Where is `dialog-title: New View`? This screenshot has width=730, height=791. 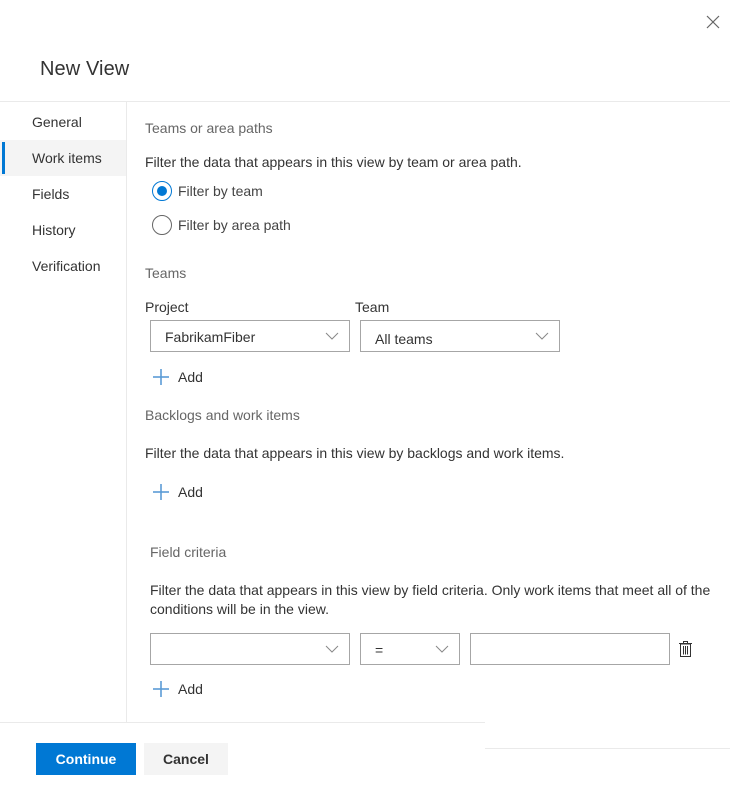 dialog-title: New View is located at coordinates (85, 69).